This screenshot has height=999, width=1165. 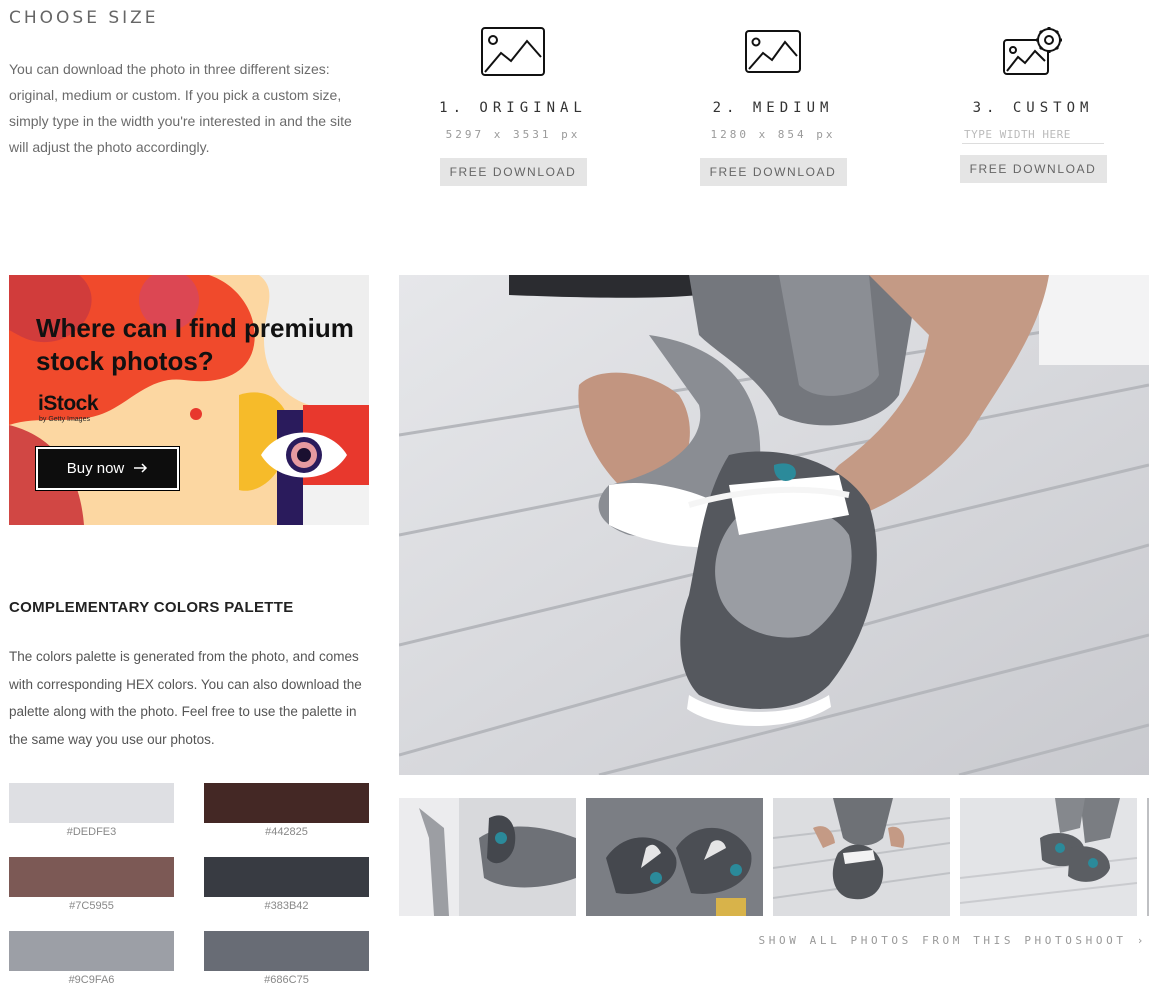 I want to click on size-option-original: 1. ORIGINAL 5297 x 3531 px FREE DOWNLOAD, so click(x=513, y=105).